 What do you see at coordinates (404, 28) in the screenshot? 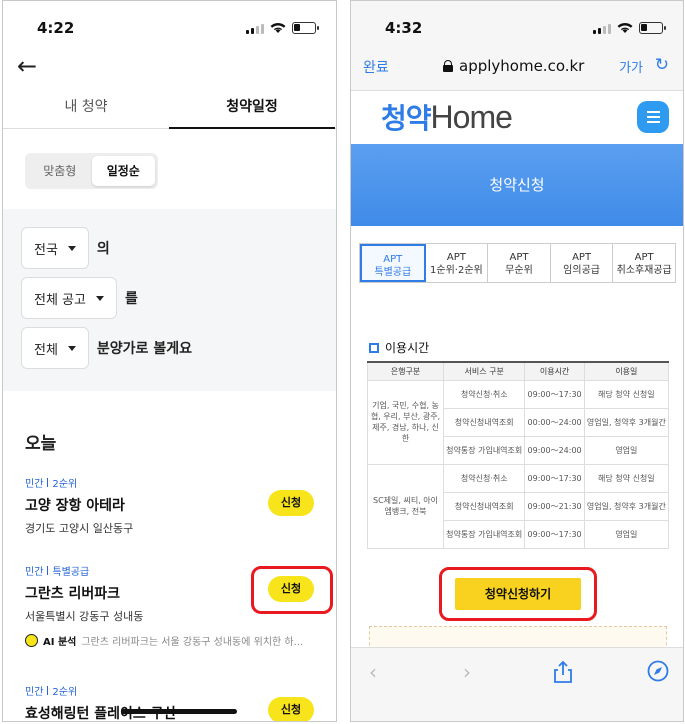
I see `status-time: 4:32` at bounding box center [404, 28].